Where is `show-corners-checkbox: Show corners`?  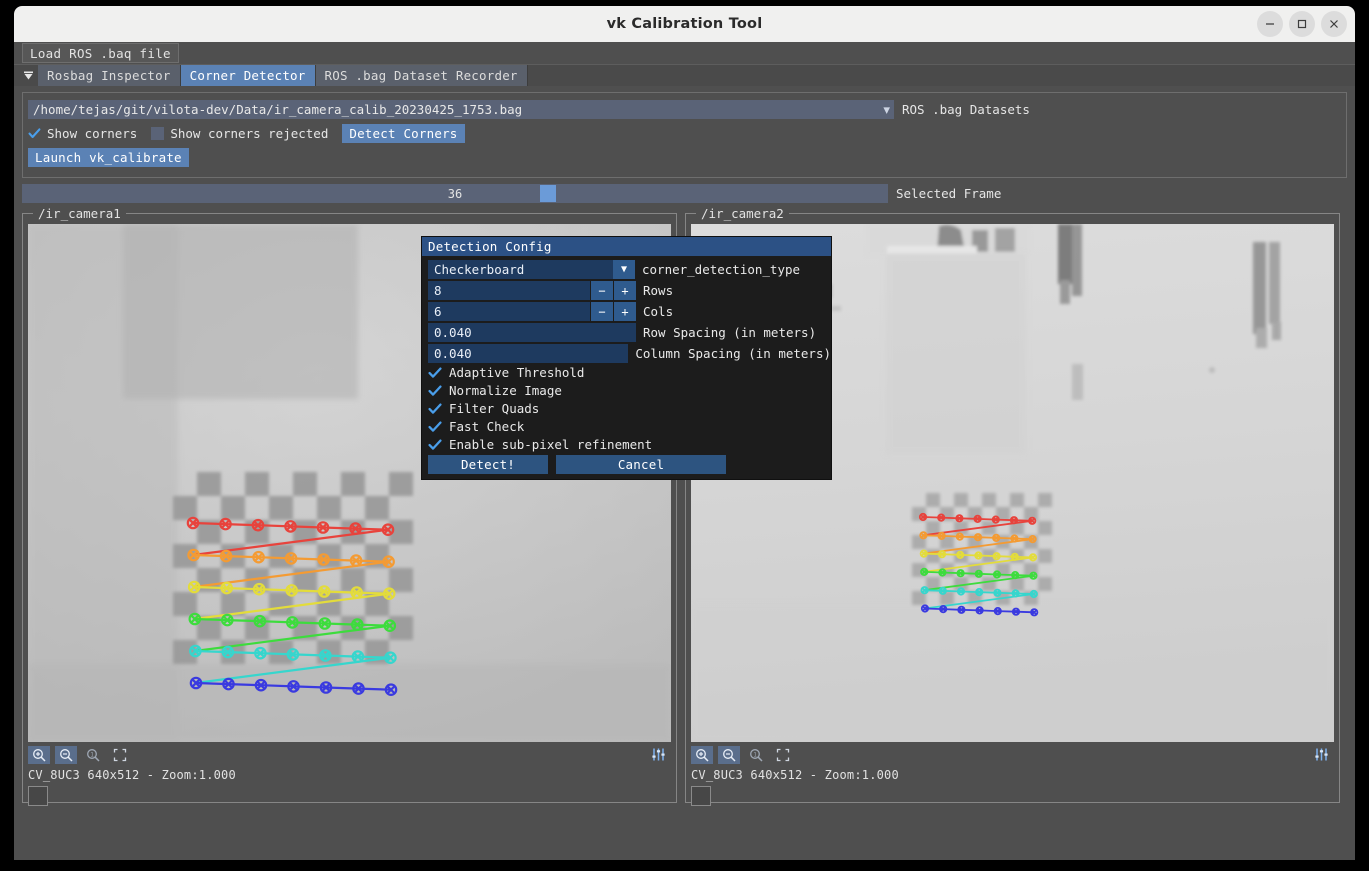
show-corners-checkbox: Show corners is located at coordinates (82, 133).